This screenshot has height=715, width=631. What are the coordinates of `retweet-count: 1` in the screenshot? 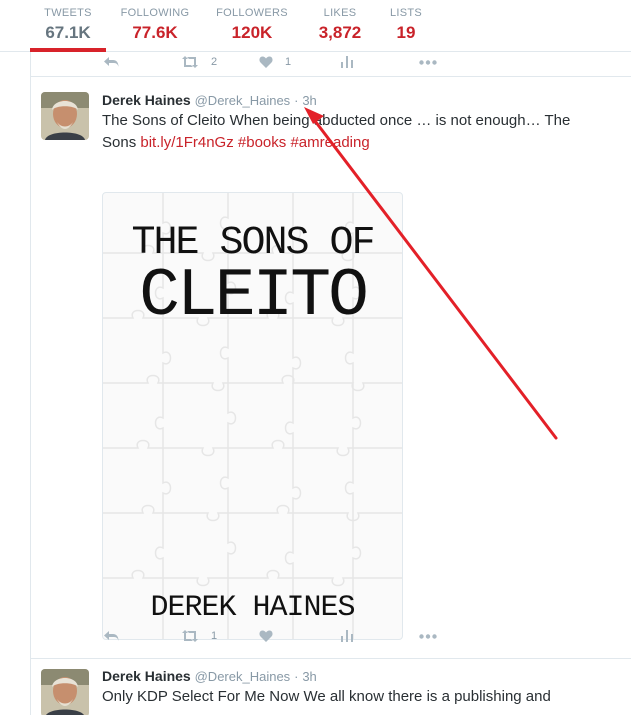 It's located at (214, 636).